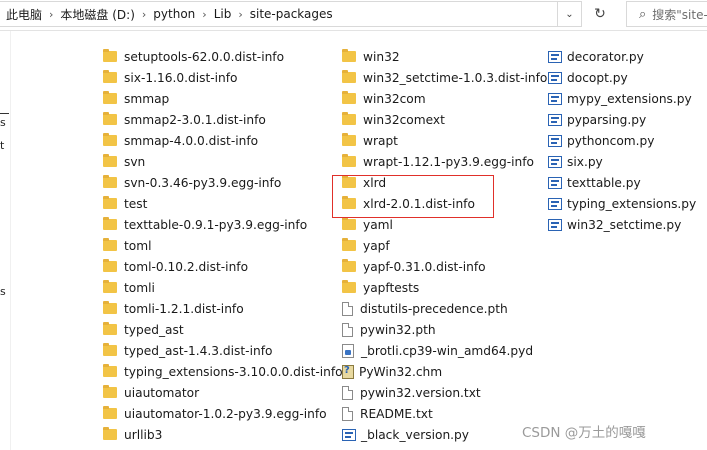 The height and width of the screenshot is (450, 707). What do you see at coordinates (394, 98) in the screenshot?
I see `file-name: win32com` at bounding box center [394, 98].